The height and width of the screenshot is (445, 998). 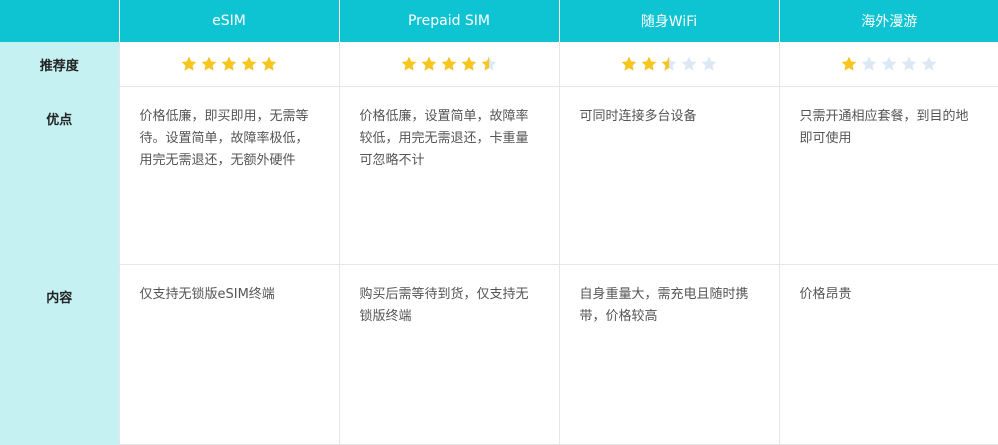 I want to click on pros-cell-esim: 价格低廉，即买即用，无需等待。设置简单，故障率极低，用完无需退还，无额外硬件, so click(x=228, y=175).